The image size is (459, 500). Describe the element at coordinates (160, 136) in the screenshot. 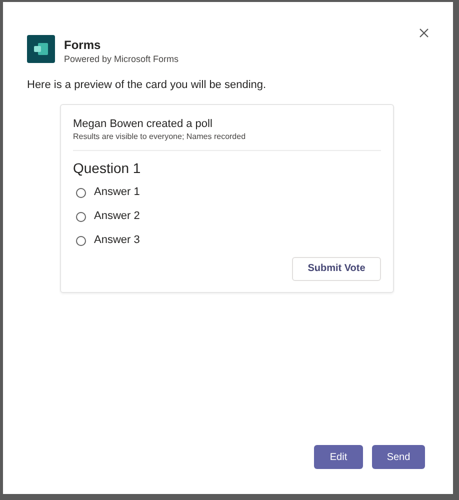

I see `poll-subtitle: Results are visible to everyone; Names recorded` at that location.